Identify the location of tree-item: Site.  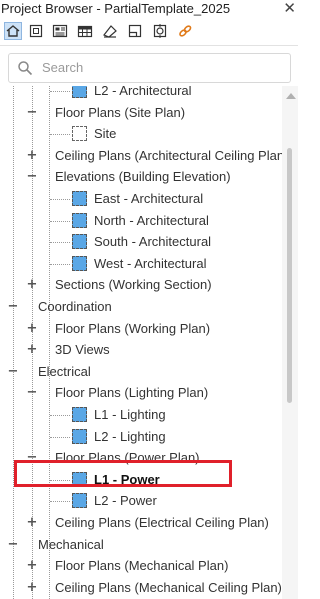
(141, 134).